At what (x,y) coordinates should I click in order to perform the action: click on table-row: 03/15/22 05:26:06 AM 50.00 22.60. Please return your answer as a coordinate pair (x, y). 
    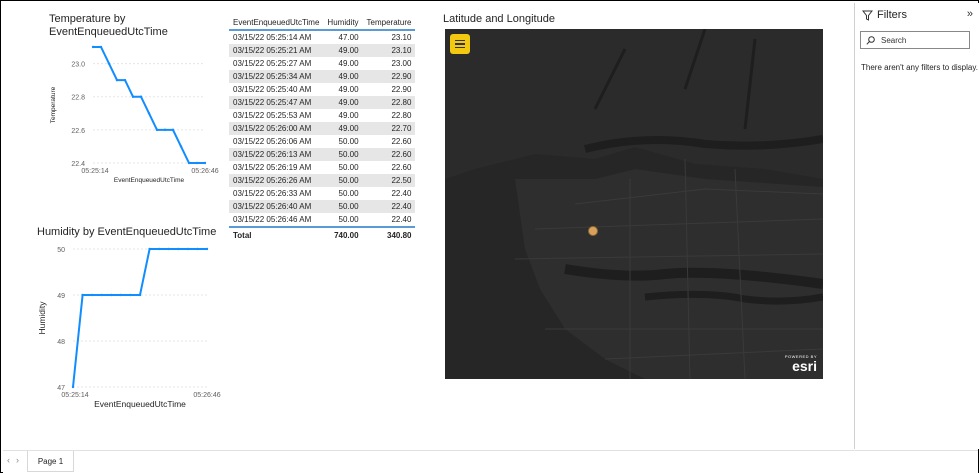
    Looking at the image, I should click on (322, 141).